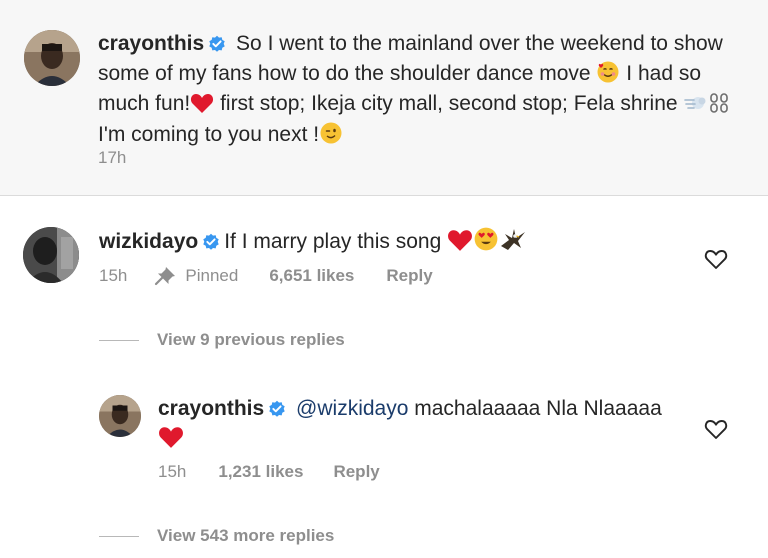 The height and width of the screenshot is (558, 768). Describe the element at coordinates (486, 242) in the screenshot. I see `heart-eyes-icon` at that location.